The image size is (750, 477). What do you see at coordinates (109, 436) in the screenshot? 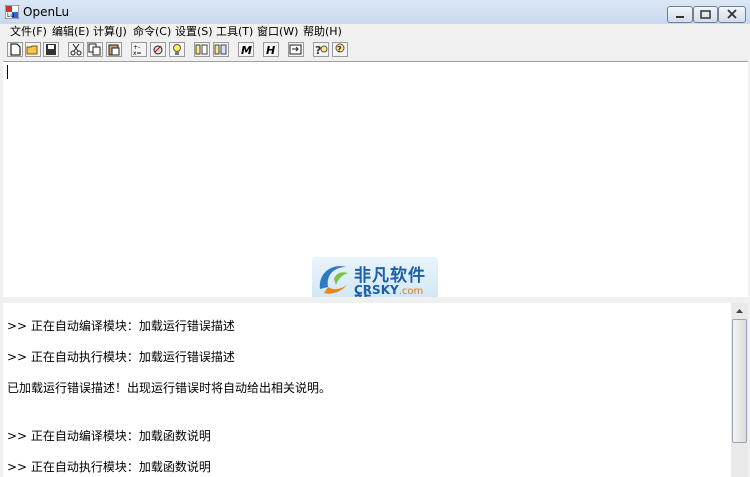
I see `output-line: >> 正在自动编译模块：加载函数说明` at bounding box center [109, 436].